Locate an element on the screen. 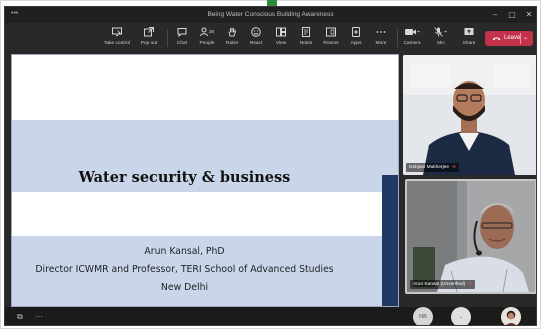  mic-label: Mic is located at coordinates (441, 43).